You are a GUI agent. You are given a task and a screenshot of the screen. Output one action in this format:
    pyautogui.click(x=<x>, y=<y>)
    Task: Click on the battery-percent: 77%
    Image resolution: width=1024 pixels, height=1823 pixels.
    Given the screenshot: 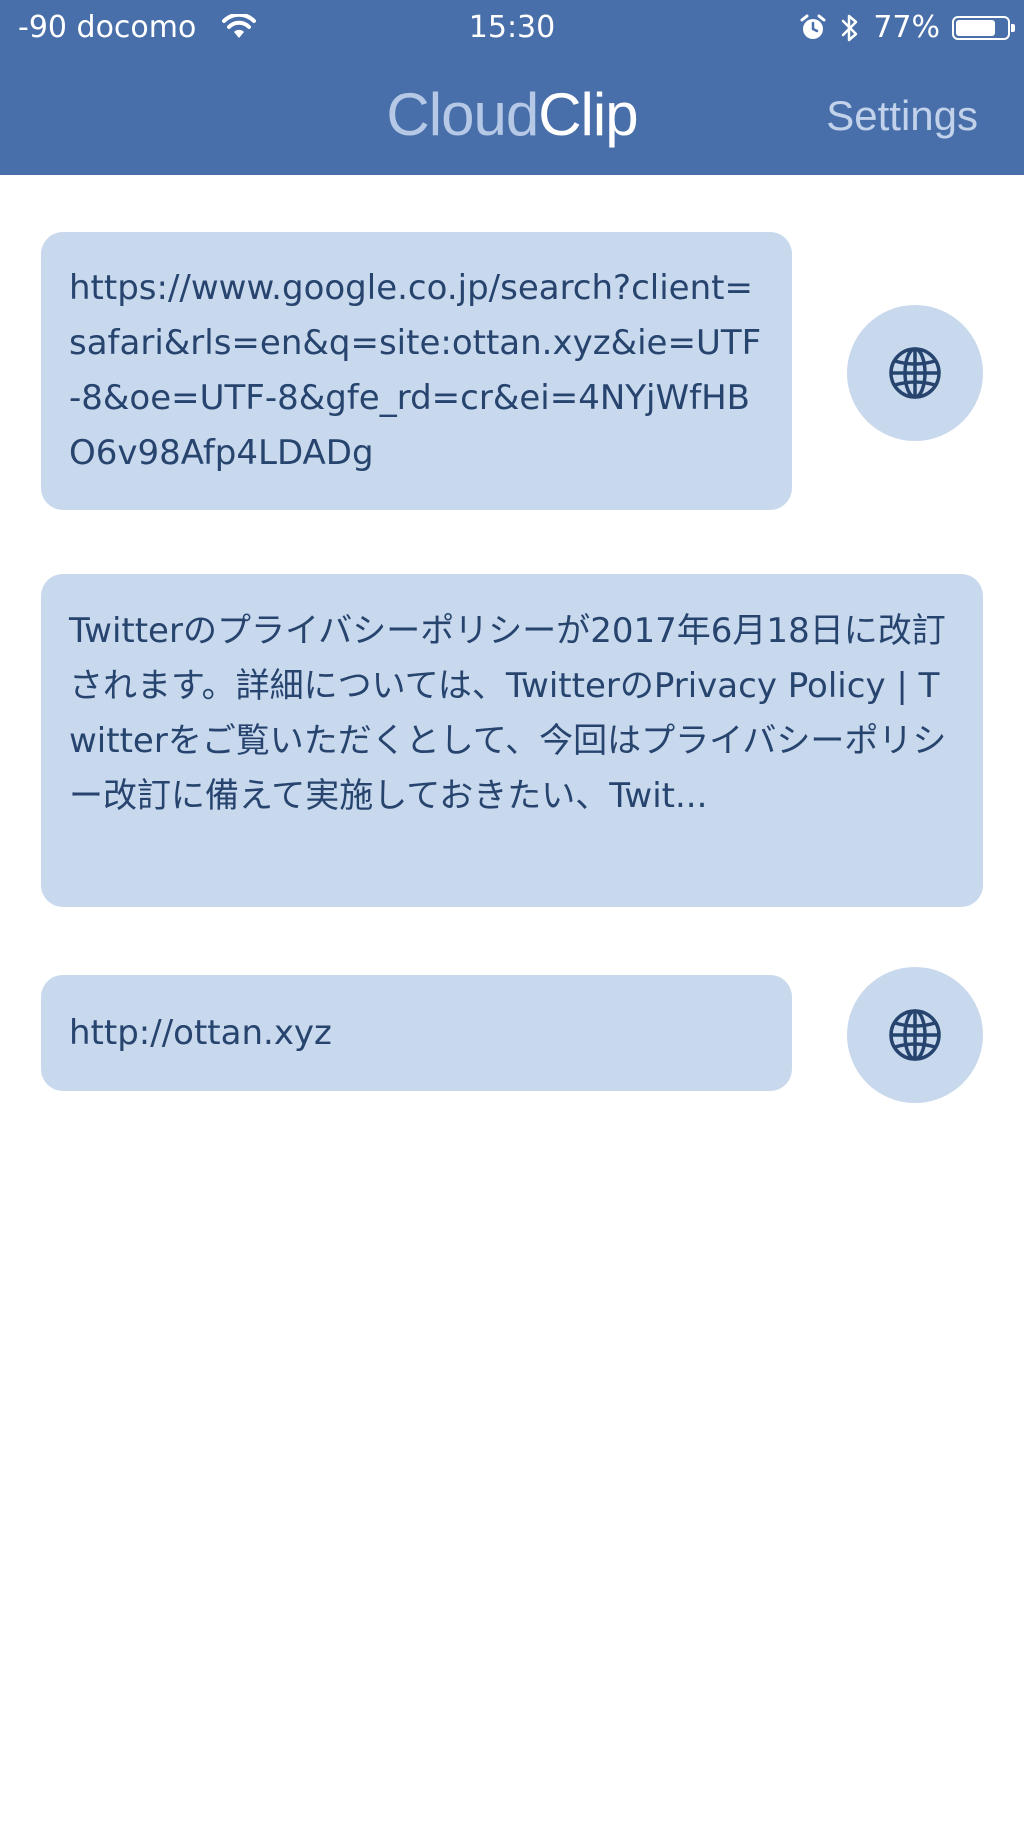 What is the action you would take?
    pyautogui.click(x=906, y=27)
    